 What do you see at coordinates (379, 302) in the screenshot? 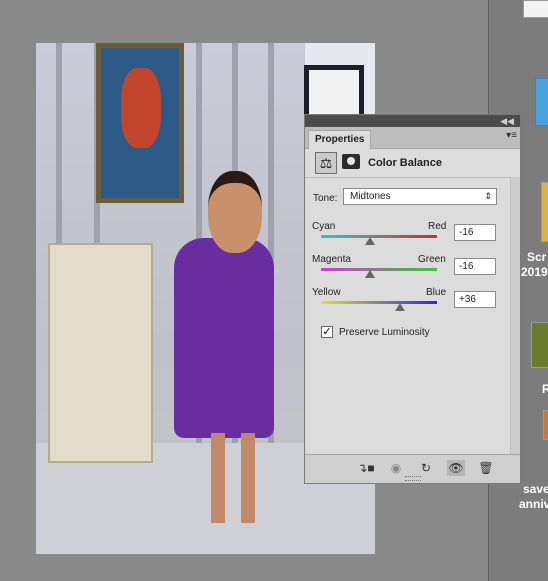
I see `yellow-blue-slider-track` at bounding box center [379, 302].